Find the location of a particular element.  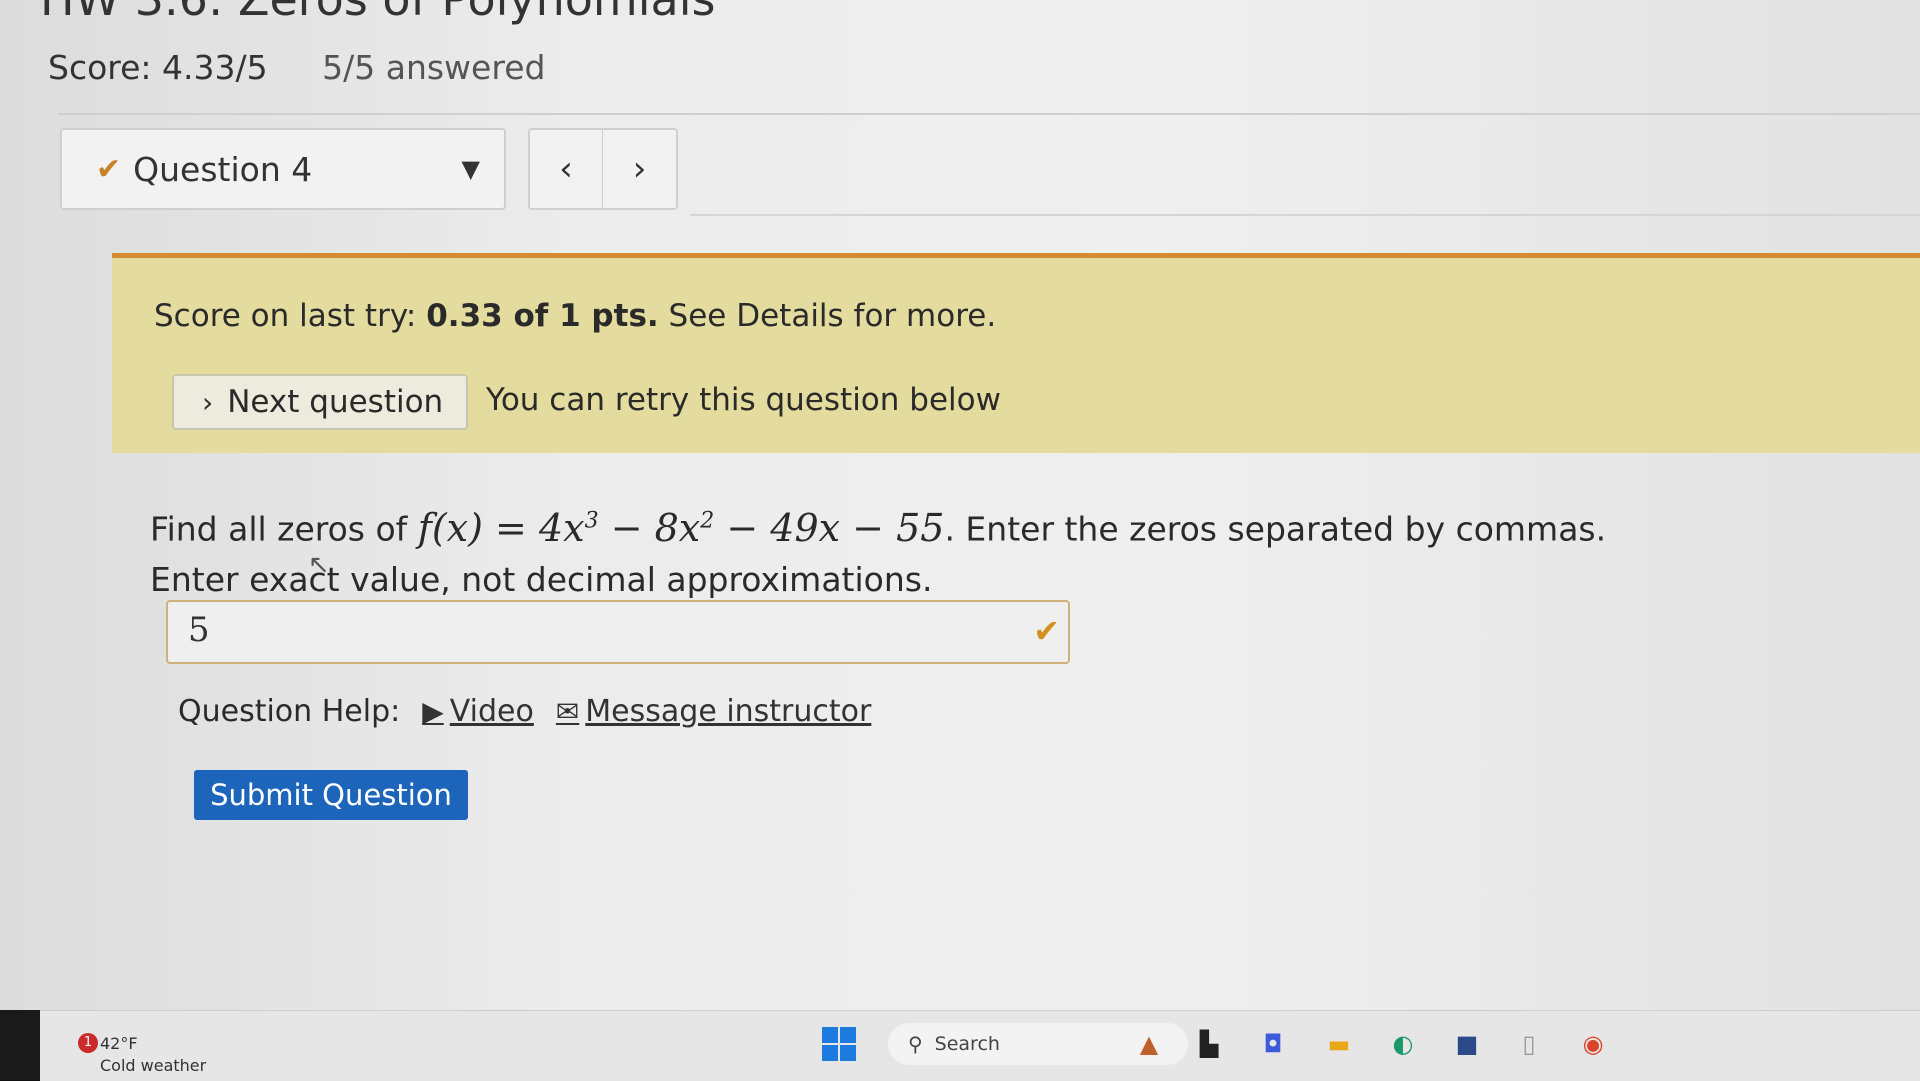

details-hint: See Details for more. is located at coordinates (832, 316).